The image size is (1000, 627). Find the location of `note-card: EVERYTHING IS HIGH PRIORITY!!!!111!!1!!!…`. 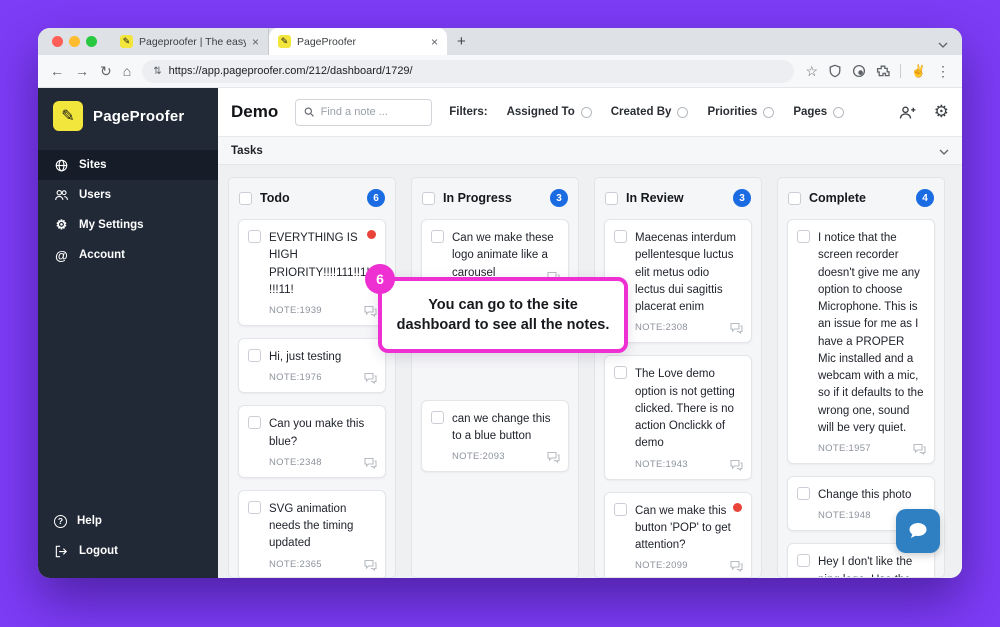

note-card: EVERYTHING IS HIGH PRIORITY!!!!111!!1!!!… is located at coordinates (312, 272).